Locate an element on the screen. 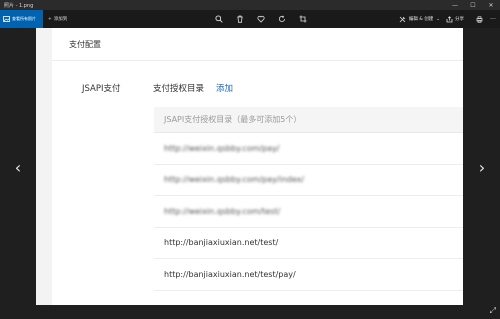  minimize-button: — is located at coordinates (455, 5).